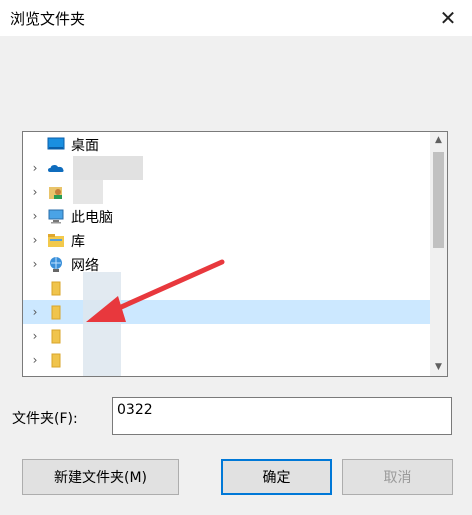 Image resolution: width=472 pixels, height=515 pixels. What do you see at coordinates (100, 477) in the screenshot?
I see `new-folder-button: 新建文件夹(M)` at bounding box center [100, 477].